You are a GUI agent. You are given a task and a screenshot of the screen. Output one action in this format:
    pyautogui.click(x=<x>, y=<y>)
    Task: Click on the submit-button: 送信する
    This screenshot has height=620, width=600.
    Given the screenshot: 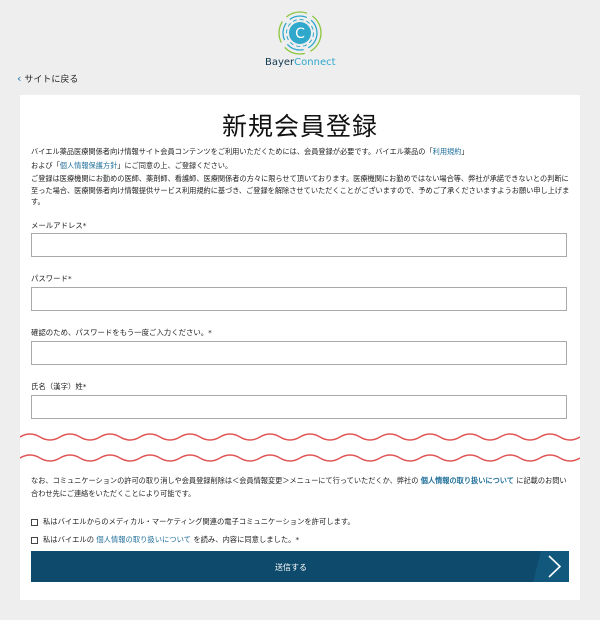 What is the action you would take?
    pyautogui.click(x=300, y=566)
    